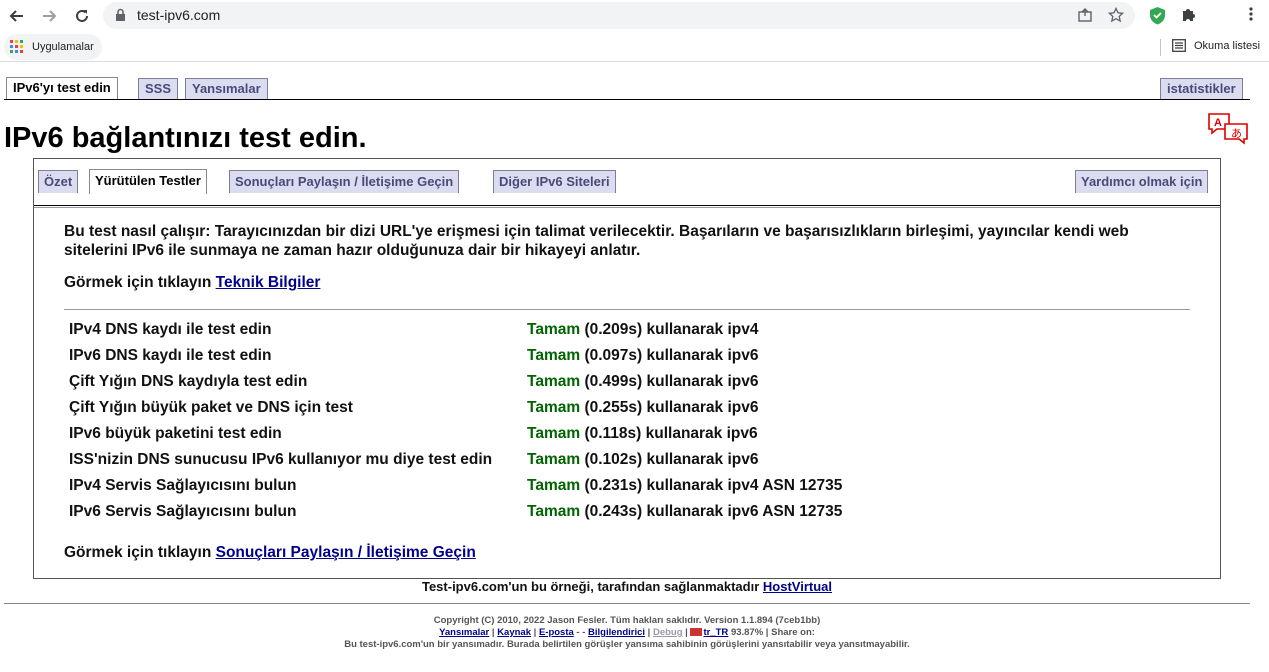 The height and width of the screenshot is (672, 1269). What do you see at coordinates (175, 433) in the screenshot?
I see `test-name: IPv6 büyük paketini test edin` at bounding box center [175, 433].